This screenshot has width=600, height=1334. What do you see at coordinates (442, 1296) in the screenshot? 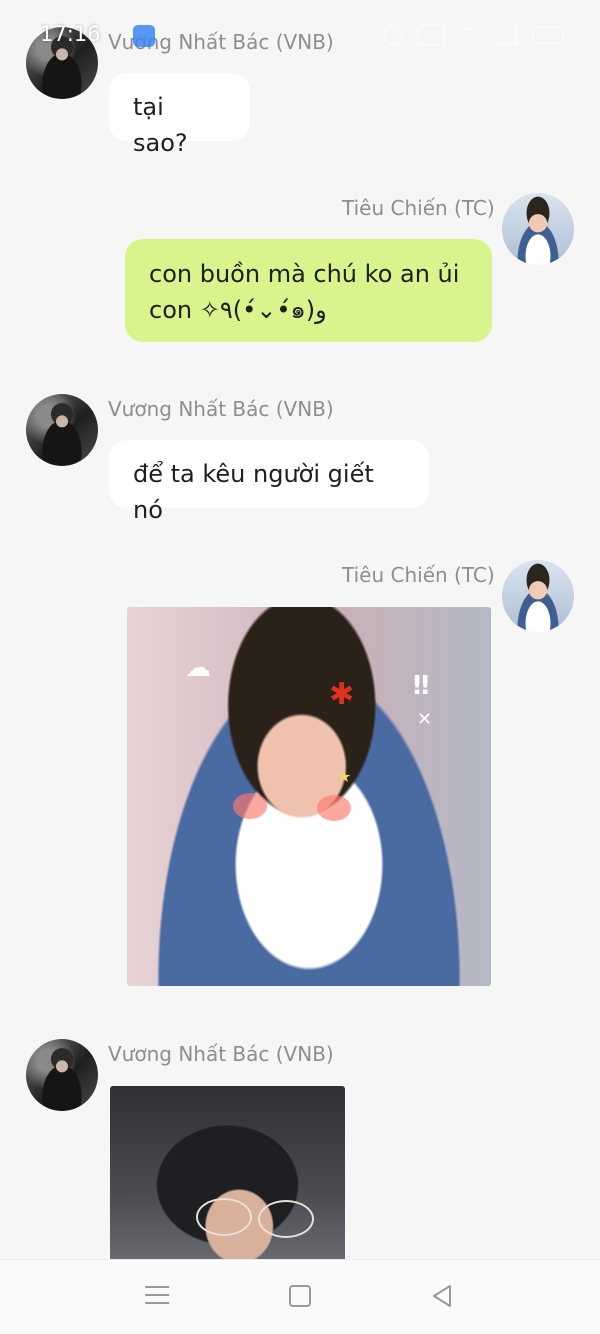
I see `back-icon` at bounding box center [442, 1296].